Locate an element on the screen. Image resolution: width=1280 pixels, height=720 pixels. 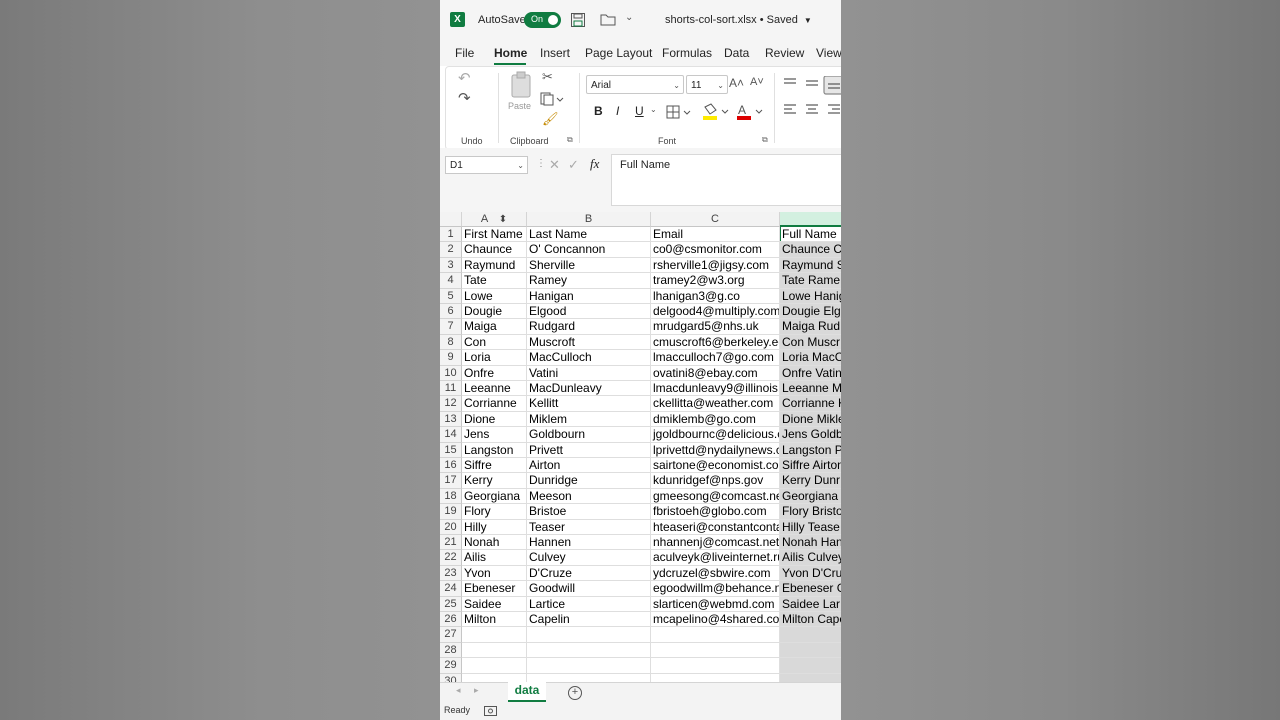
alignment-icons is located at coordinates (811, 102).